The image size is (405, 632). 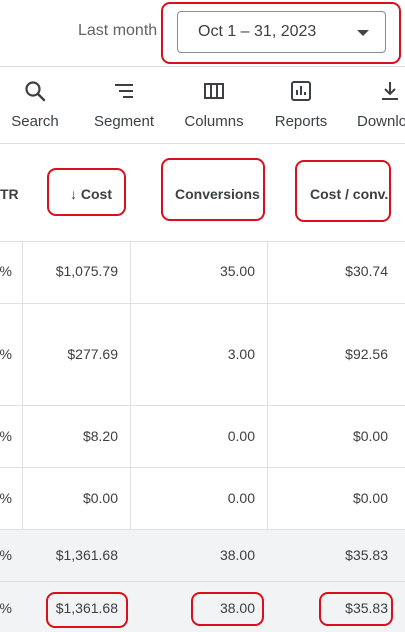 What do you see at coordinates (214, 91) in the screenshot?
I see `columns-icon` at bounding box center [214, 91].